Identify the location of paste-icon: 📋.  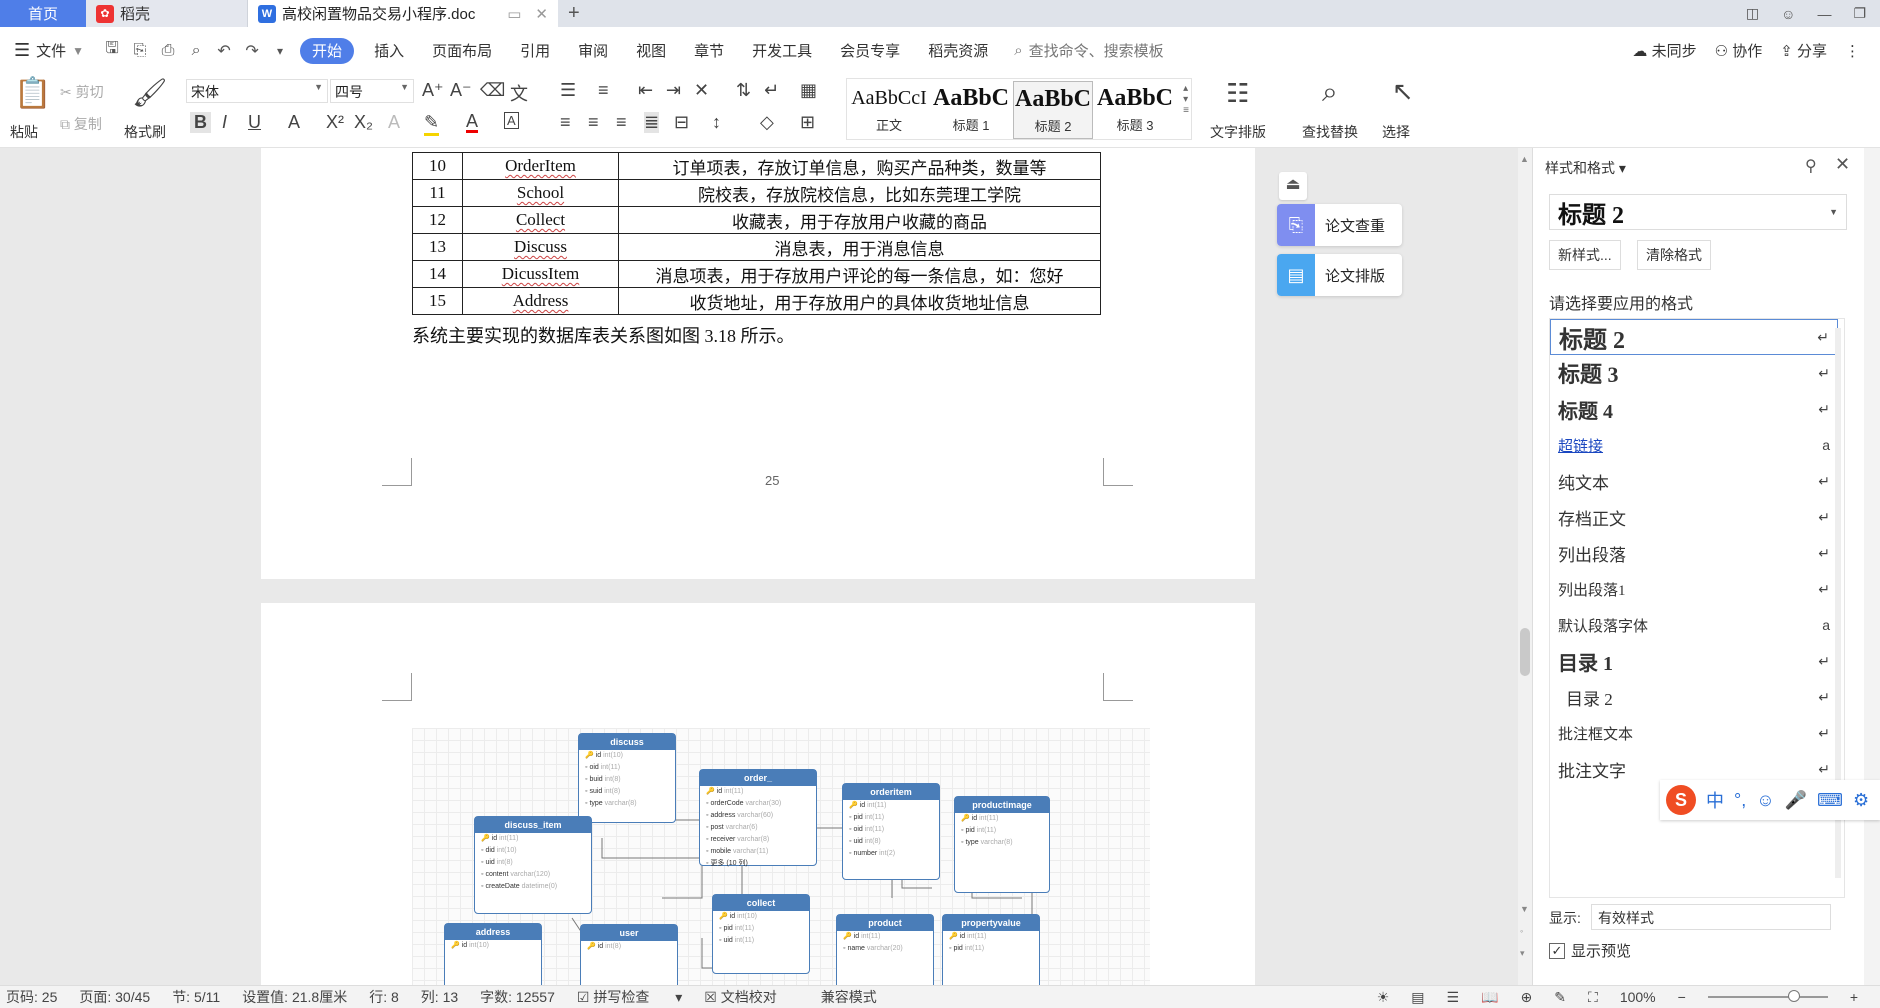
(32, 93).